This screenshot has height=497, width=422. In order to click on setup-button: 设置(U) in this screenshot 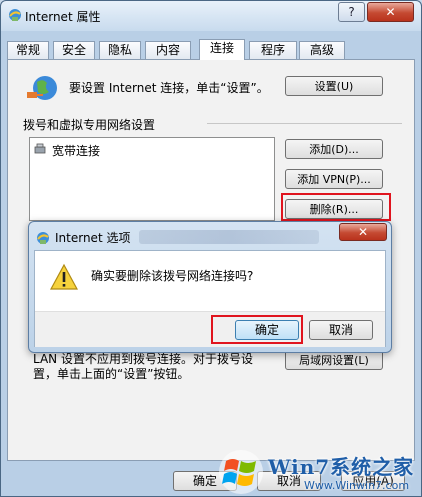, I will do `click(334, 86)`.